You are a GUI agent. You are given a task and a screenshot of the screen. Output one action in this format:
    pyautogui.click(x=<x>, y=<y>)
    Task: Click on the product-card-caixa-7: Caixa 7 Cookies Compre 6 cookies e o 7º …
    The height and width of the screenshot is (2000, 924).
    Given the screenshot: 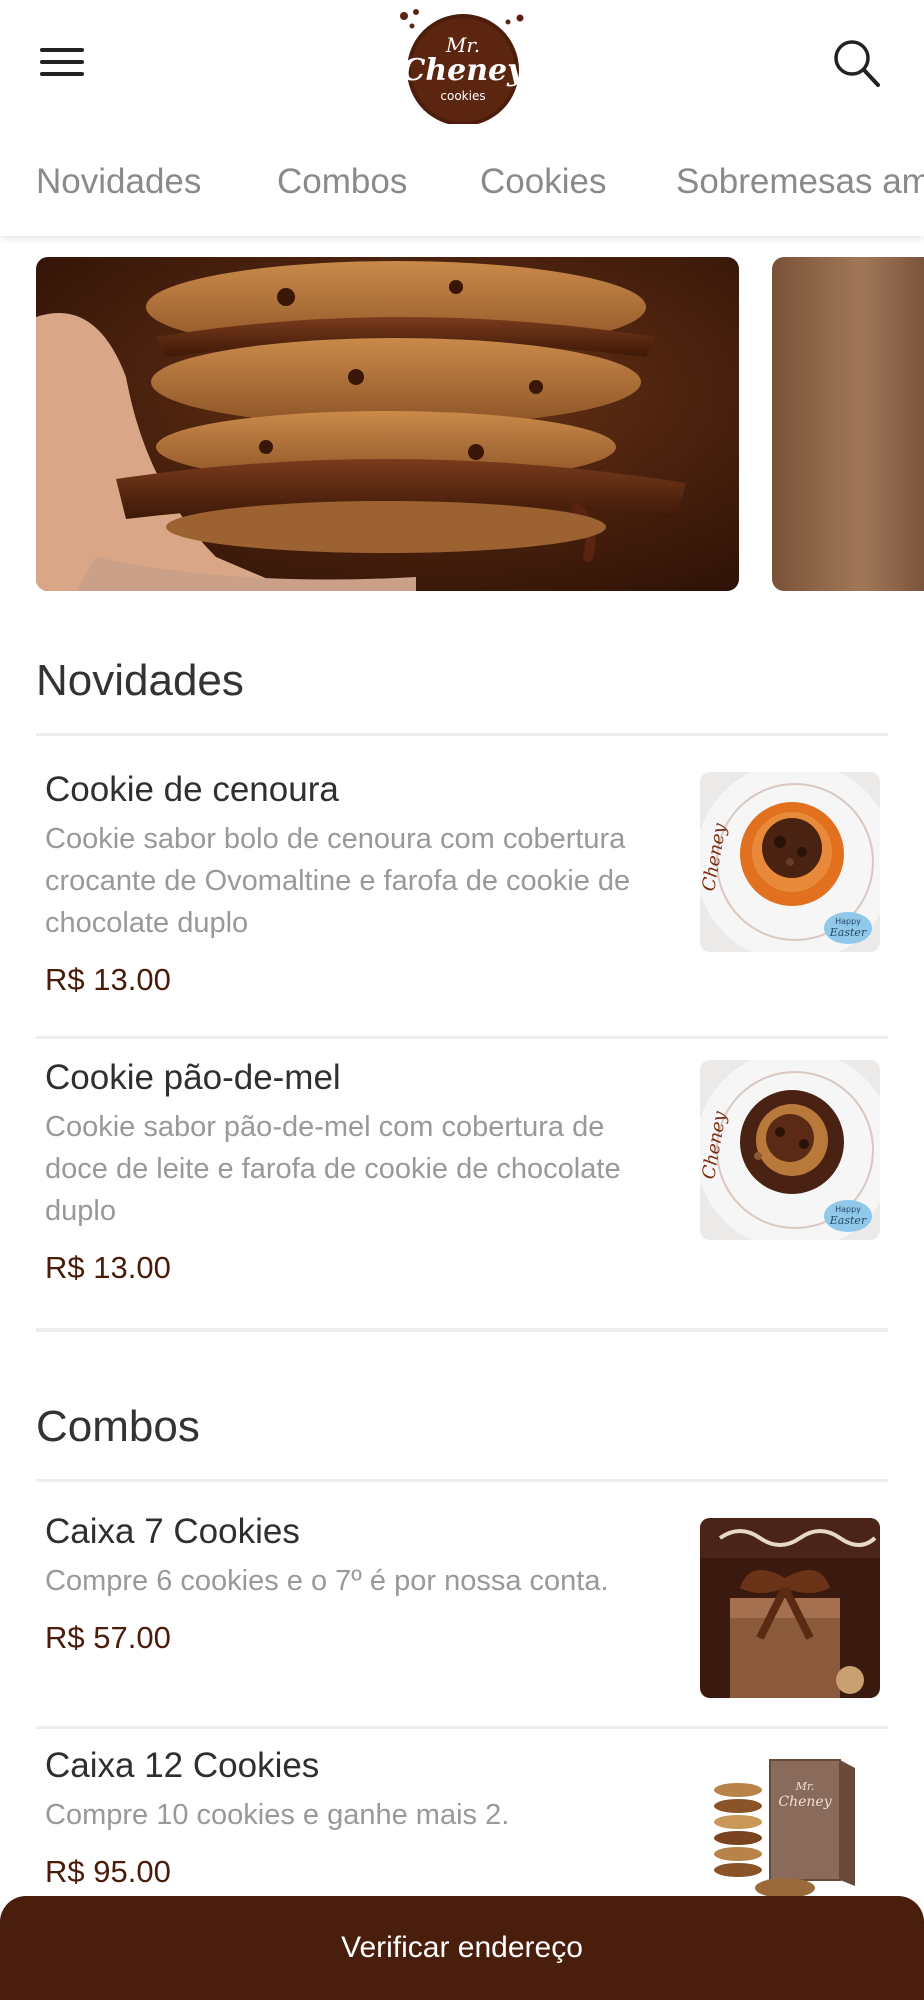 What is the action you would take?
    pyautogui.click(x=462, y=1604)
    